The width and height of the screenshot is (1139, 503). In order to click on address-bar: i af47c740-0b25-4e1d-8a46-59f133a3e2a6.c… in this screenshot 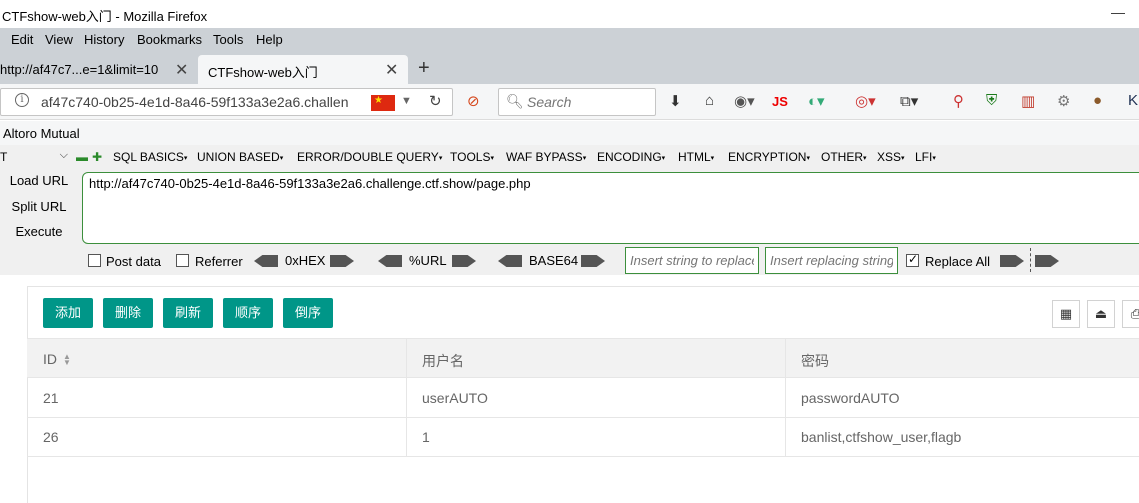, I will do `click(226, 102)`.